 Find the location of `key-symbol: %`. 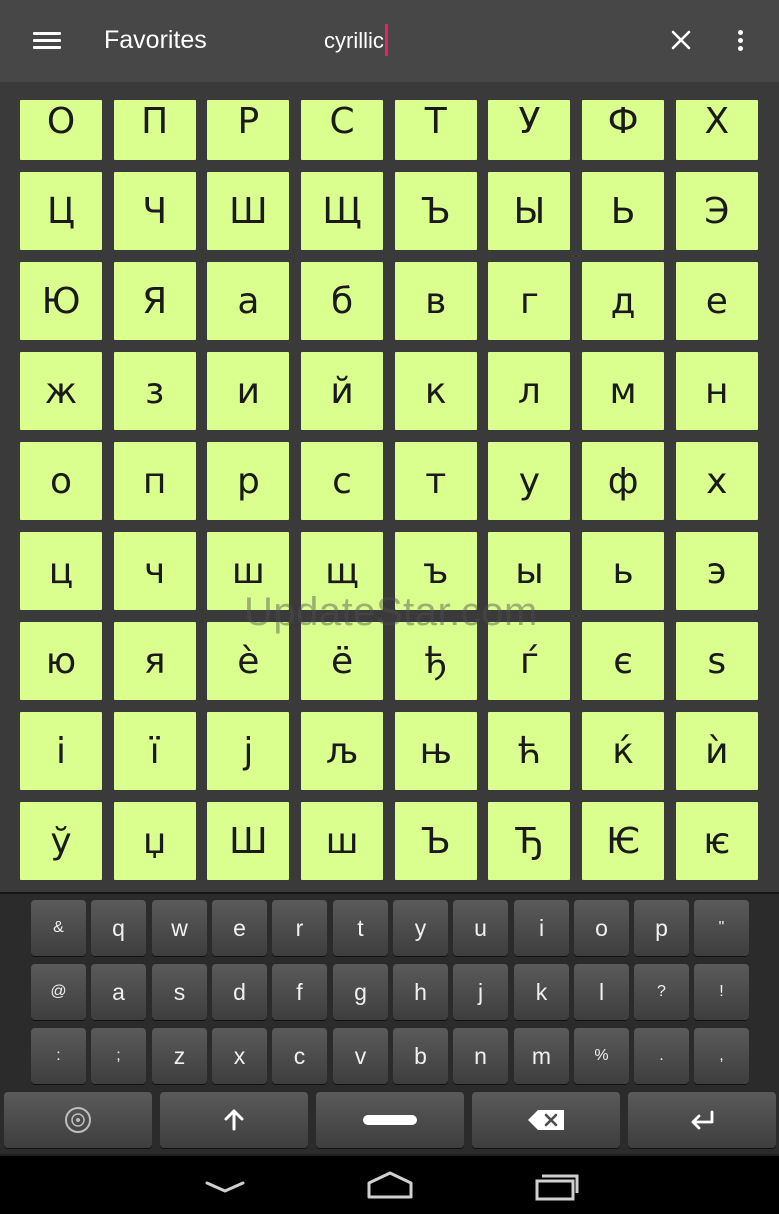

key-symbol: % is located at coordinates (601, 1056).